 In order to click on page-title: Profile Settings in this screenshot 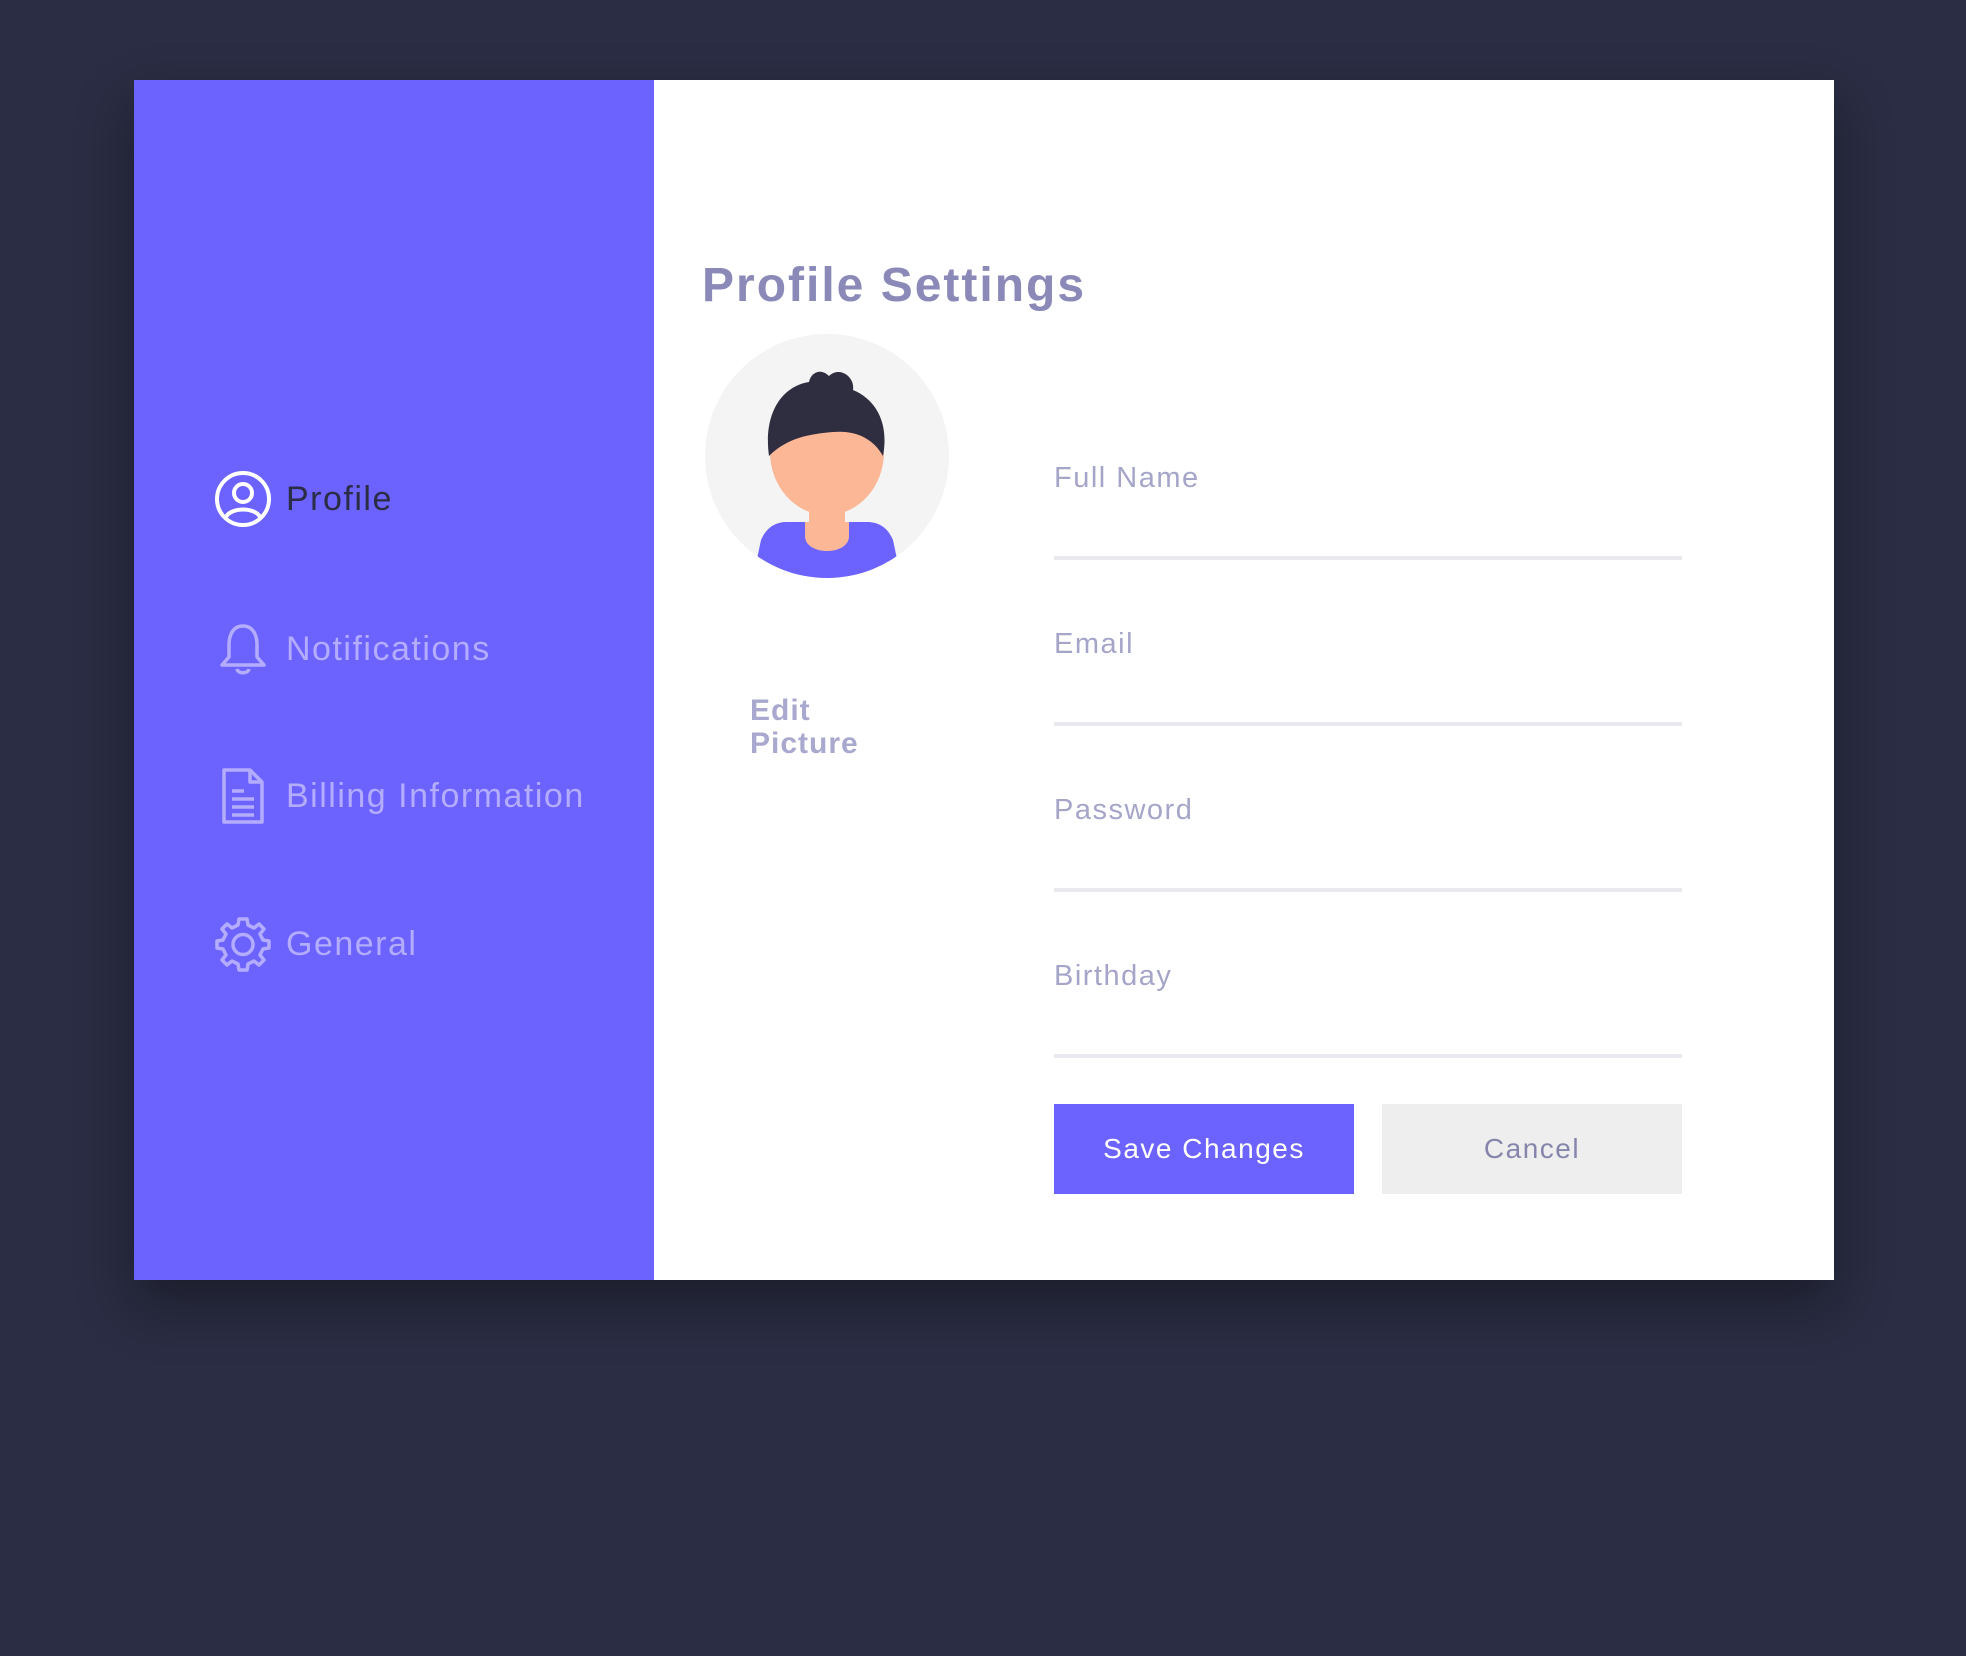, I will do `click(894, 285)`.